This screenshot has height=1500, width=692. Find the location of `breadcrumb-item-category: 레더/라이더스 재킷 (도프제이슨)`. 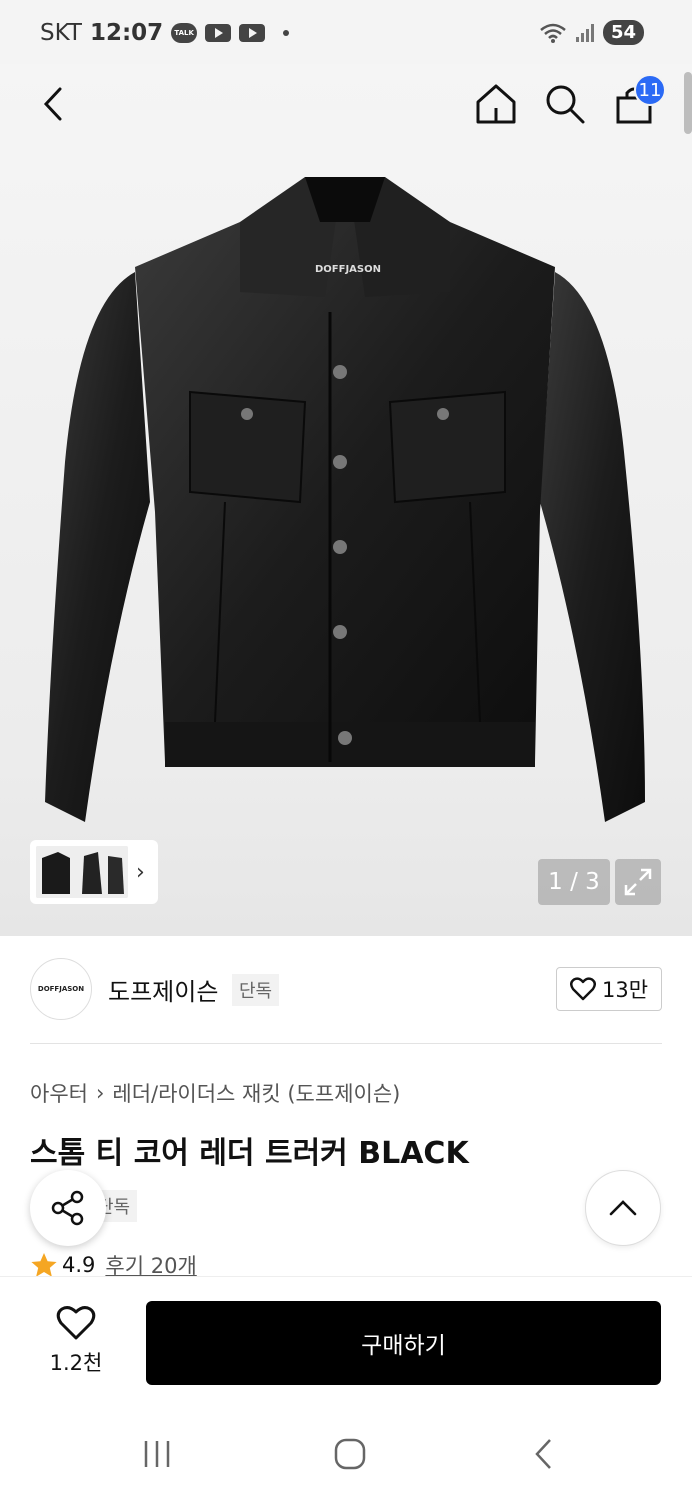

breadcrumb-item-category: 레더/라이더스 재킷 (도프제이슨) is located at coordinates (256, 1093).